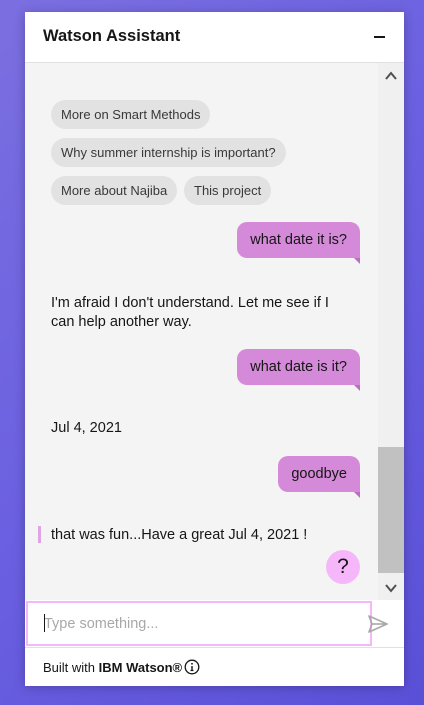 This screenshot has height=705, width=424. Describe the element at coordinates (298, 370) in the screenshot. I see `user-message: what date is it?` at that location.